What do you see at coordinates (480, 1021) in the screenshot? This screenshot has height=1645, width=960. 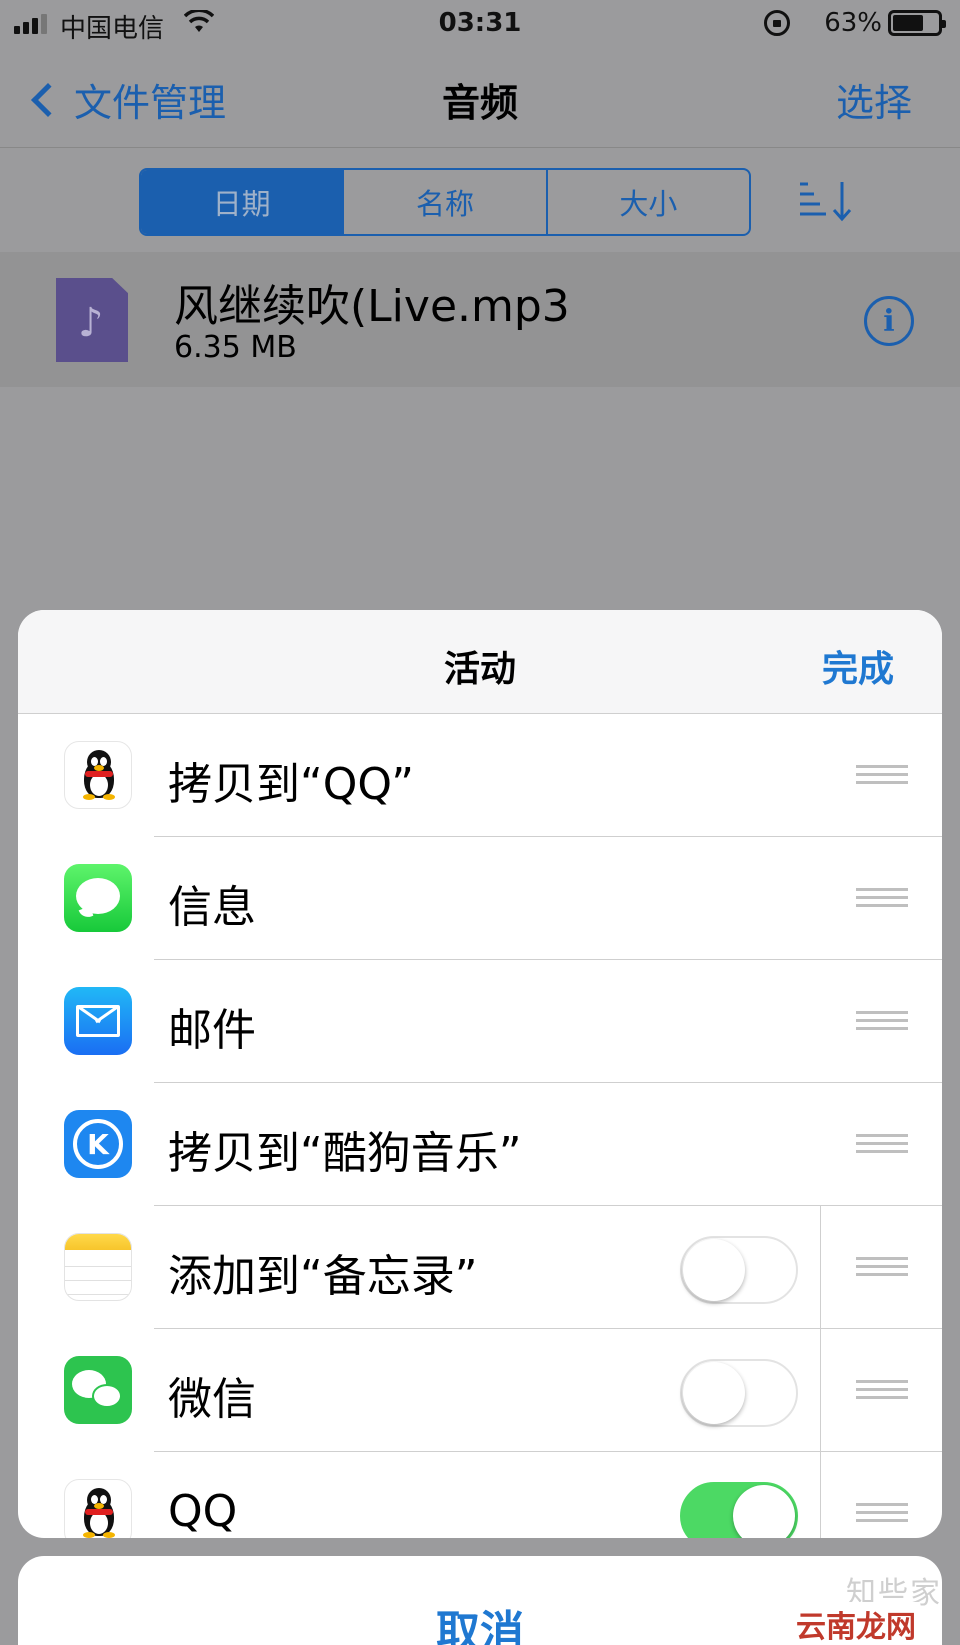 I see `activity-row-mail: 邮件` at bounding box center [480, 1021].